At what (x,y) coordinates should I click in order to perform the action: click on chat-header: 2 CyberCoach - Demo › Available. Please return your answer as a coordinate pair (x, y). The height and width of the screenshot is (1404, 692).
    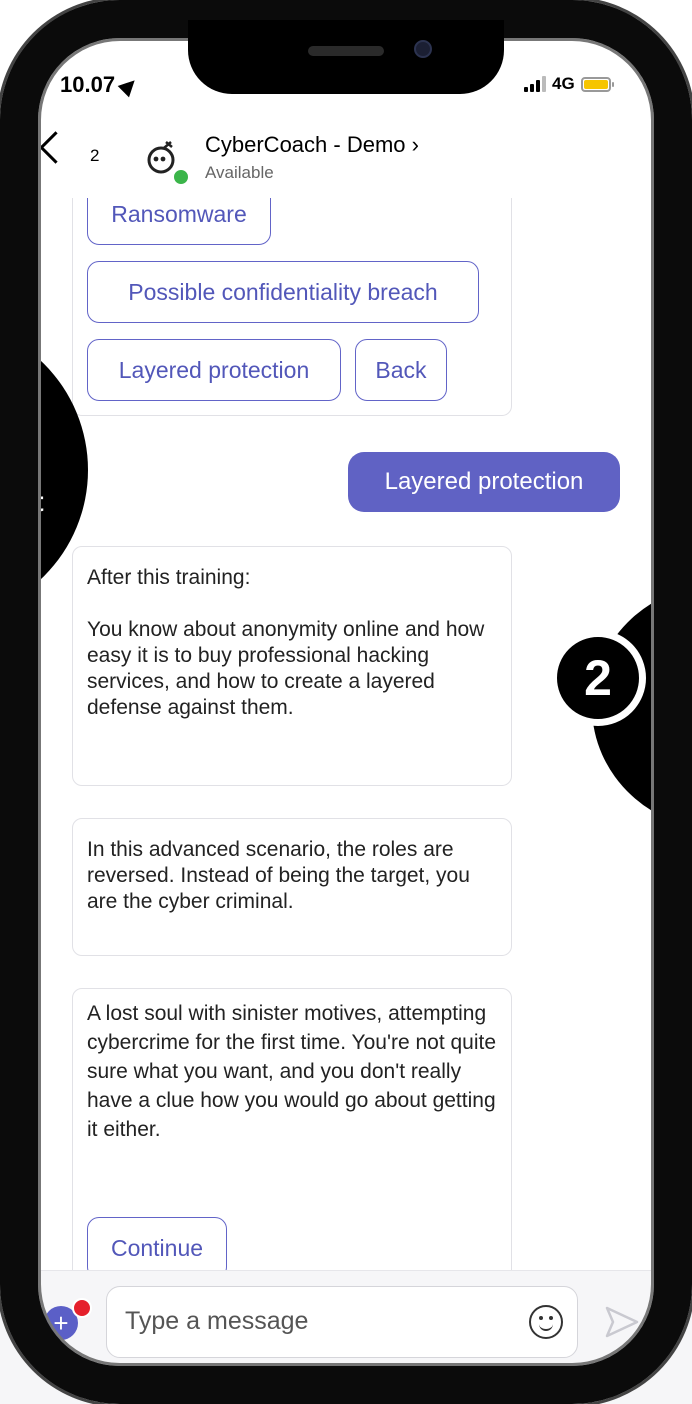
    Looking at the image, I should click on (346, 158).